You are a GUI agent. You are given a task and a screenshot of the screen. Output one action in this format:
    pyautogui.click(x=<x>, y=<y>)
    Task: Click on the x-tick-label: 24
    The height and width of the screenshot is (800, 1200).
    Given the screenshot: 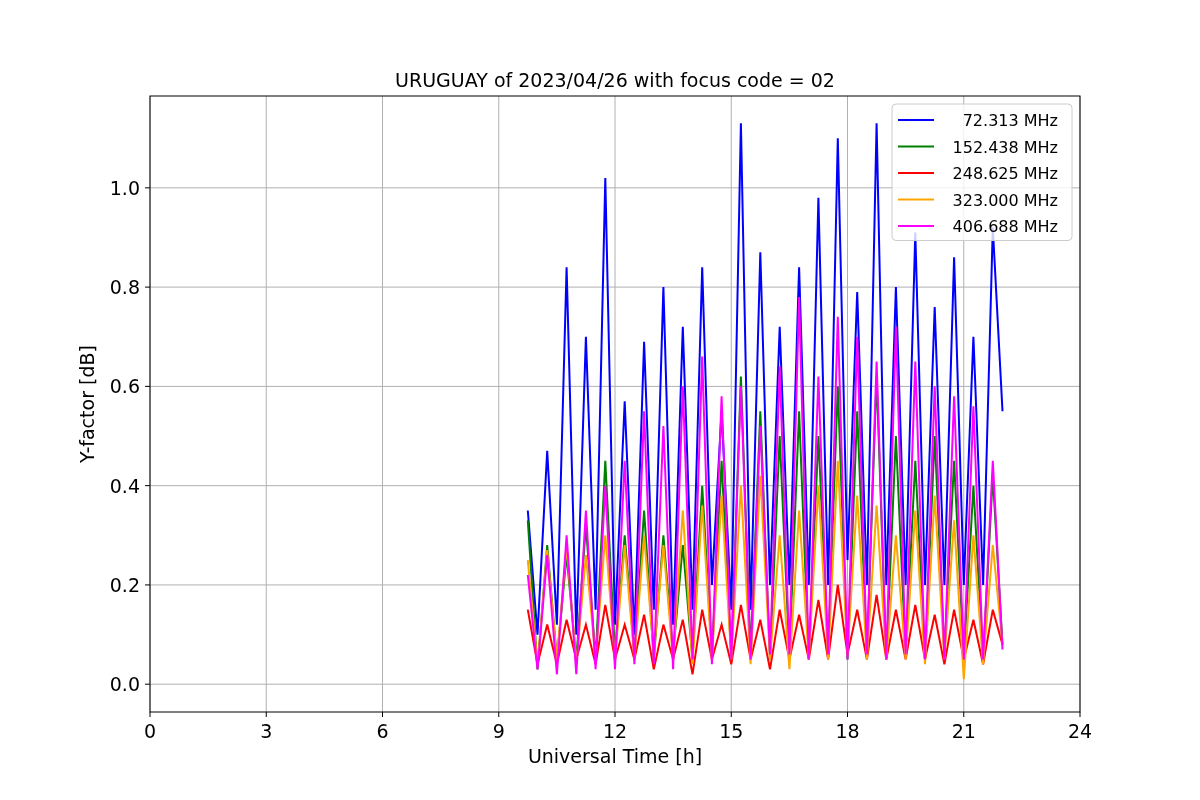 What is the action you would take?
    pyautogui.click(x=1080, y=731)
    